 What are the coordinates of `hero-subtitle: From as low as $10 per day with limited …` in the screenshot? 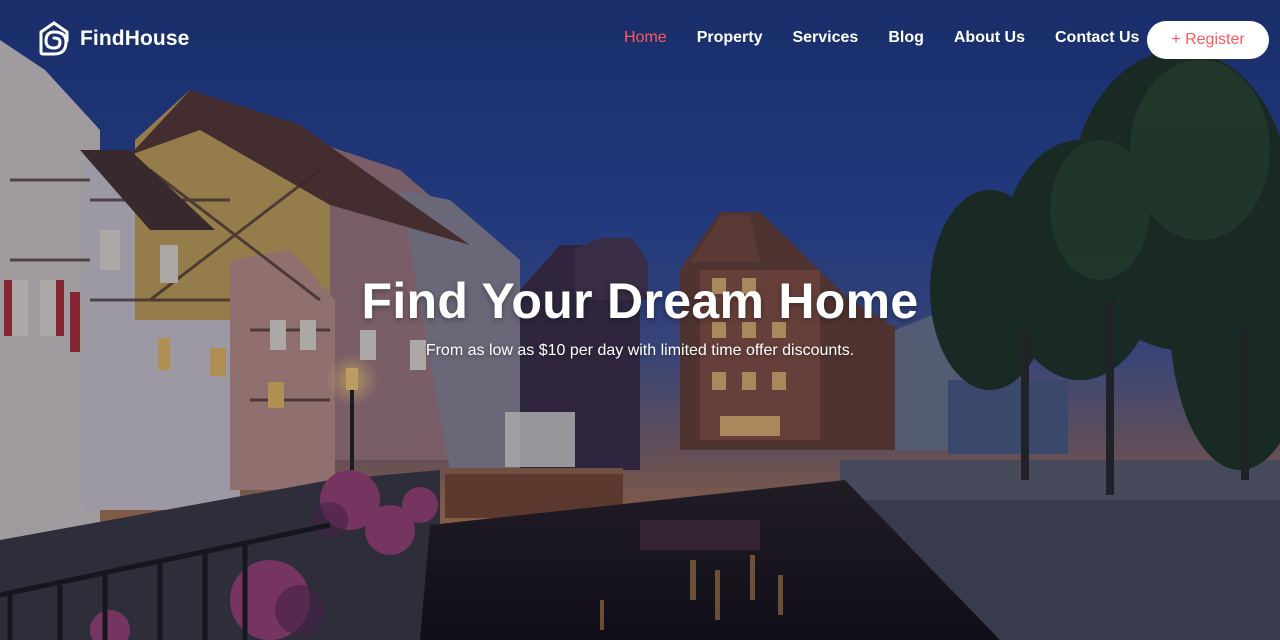 It's located at (640, 350).